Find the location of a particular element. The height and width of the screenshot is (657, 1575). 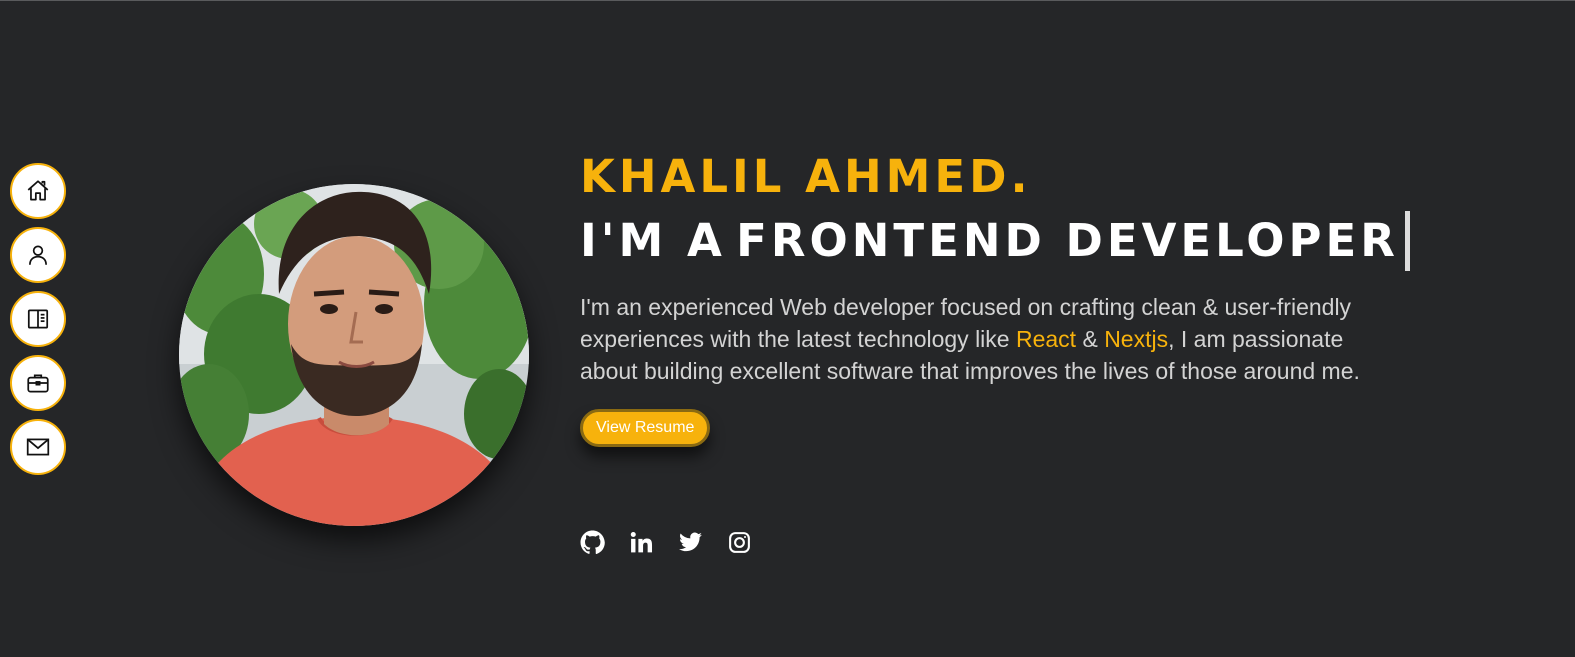

instagram-link is located at coordinates (739, 542).